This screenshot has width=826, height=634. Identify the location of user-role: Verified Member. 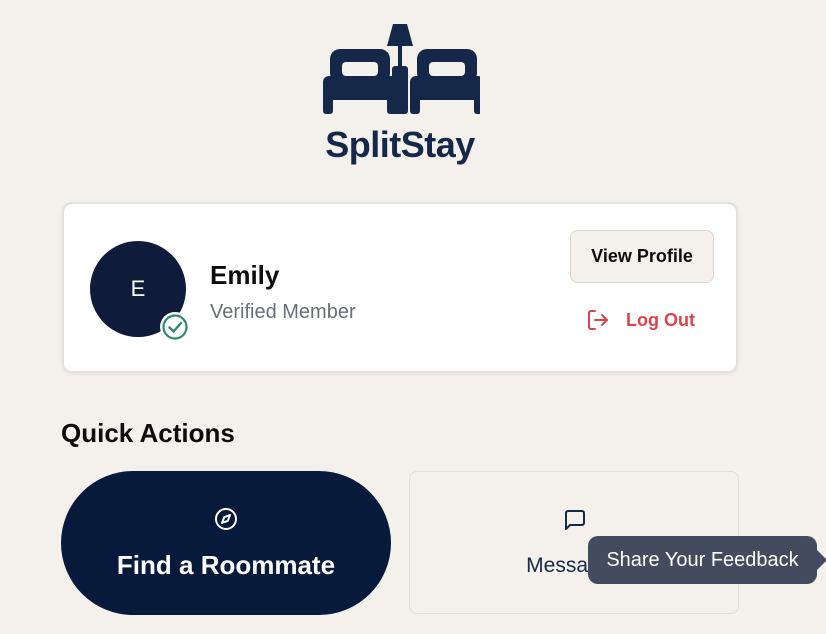
(283, 312).